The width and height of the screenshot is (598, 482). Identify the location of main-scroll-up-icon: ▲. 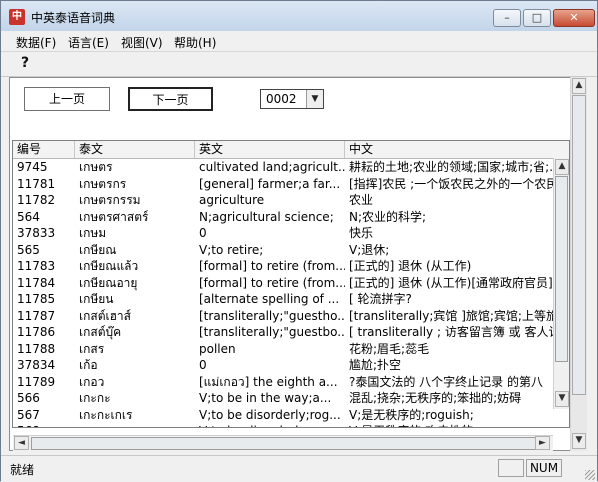
(579, 86).